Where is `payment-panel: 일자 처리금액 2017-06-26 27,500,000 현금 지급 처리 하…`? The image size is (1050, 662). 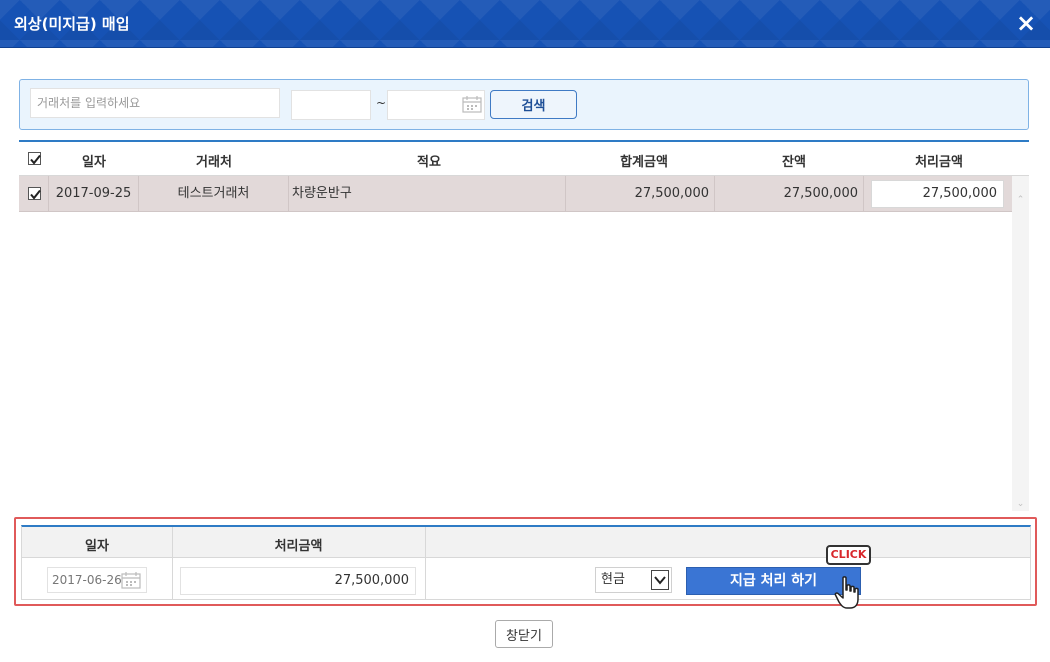 payment-panel: 일자 처리금액 2017-06-26 27,500,000 현금 지급 처리 하… is located at coordinates (526, 562).